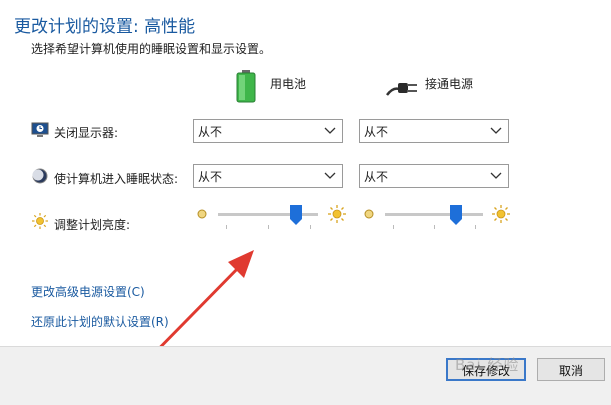 The height and width of the screenshot is (405, 611). Describe the element at coordinates (268, 218) in the screenshot. I see `brightness-battery-slider` at that location.